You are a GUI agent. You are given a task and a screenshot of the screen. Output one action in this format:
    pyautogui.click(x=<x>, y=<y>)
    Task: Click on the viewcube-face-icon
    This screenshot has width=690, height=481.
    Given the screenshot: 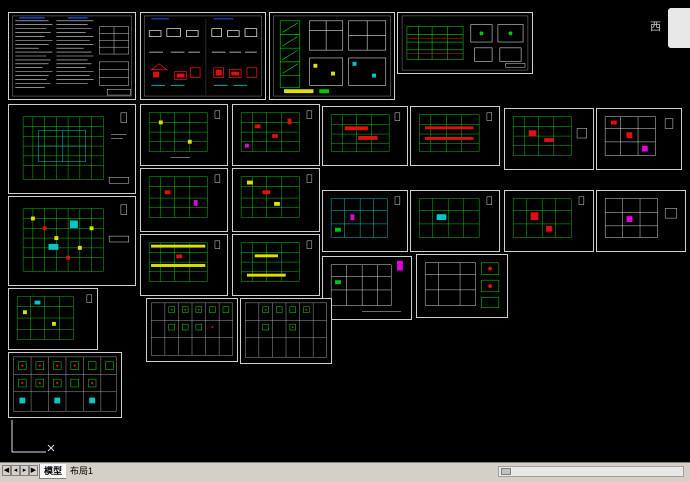 What is the action you would take?
    pyautogui.click(x=679, y=28)
    